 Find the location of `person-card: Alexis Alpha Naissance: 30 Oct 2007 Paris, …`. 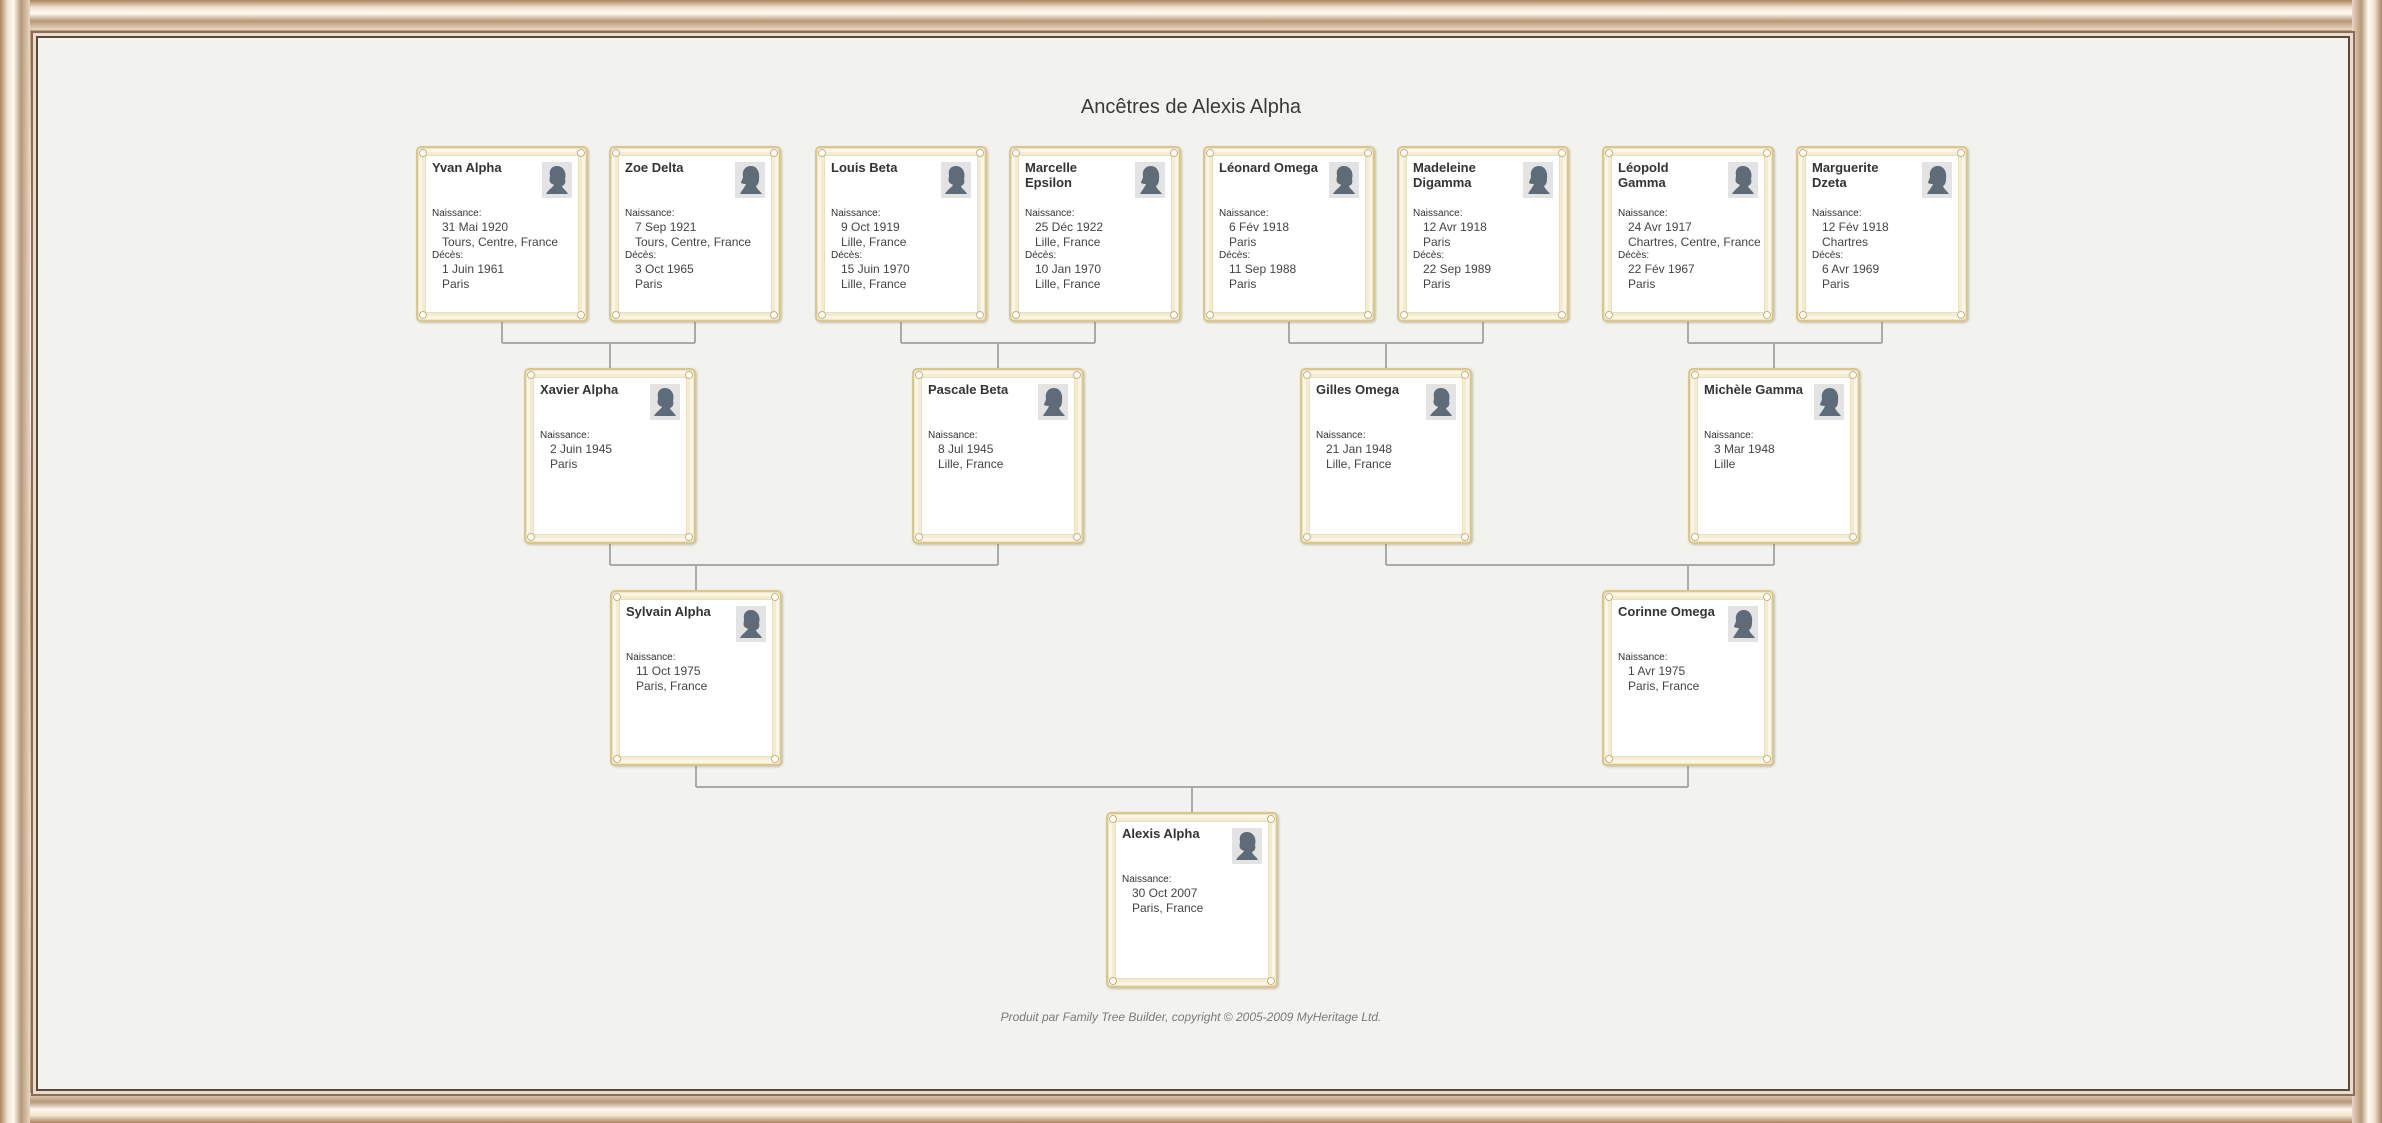

person-card: Alexis Alpha Naissance: 30 Oct 2007 Paris, … is located at coordinates (1192, 900).